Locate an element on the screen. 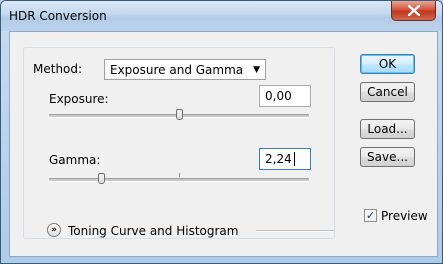  gamma-slider-track is located at coordinates (179, 180).